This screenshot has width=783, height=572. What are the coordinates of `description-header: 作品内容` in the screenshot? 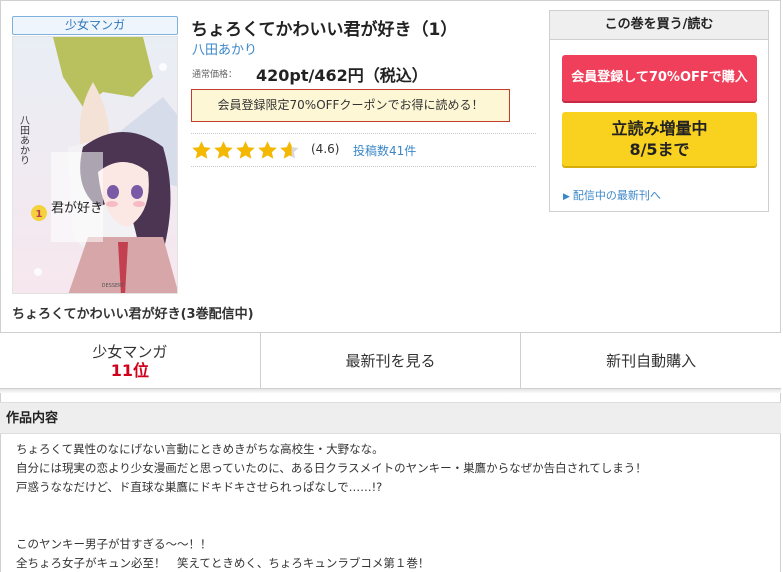 It's located at (390, 418).